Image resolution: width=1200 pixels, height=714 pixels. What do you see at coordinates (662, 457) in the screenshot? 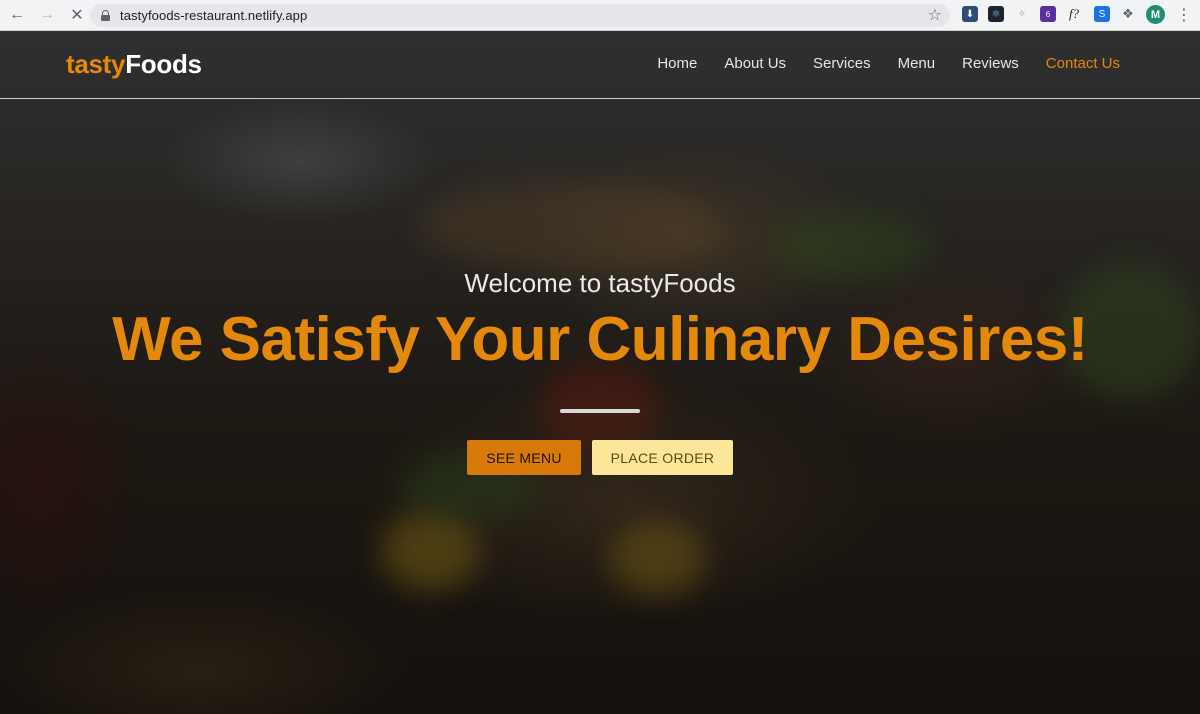
I see `place-order-button: PLACE ORDER` at bounding box center [662, 457].